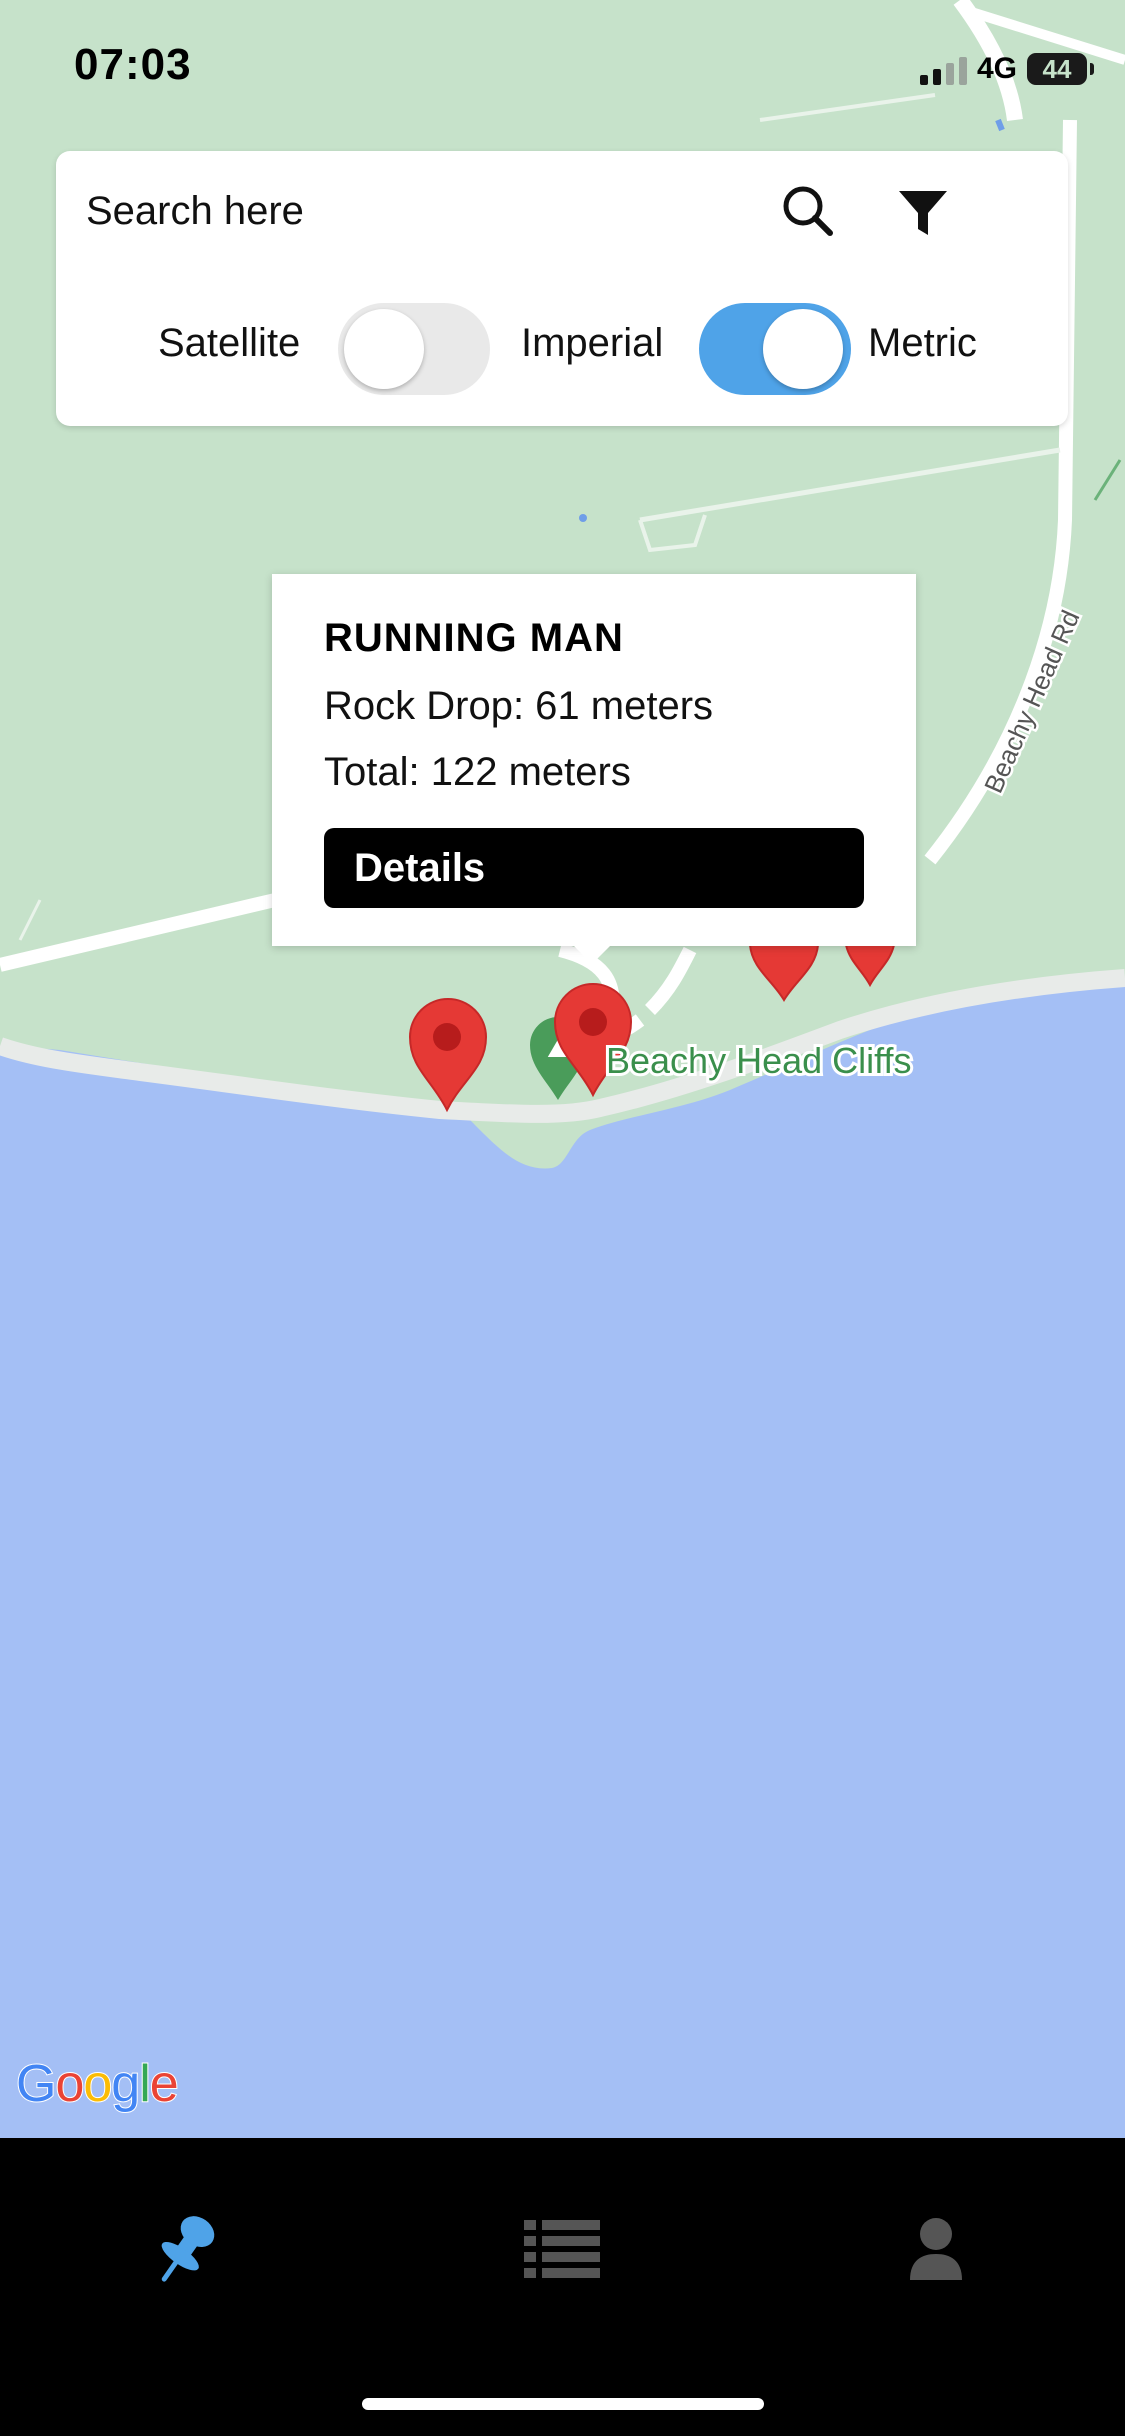 This screenshot has width=1125, height=2436. Describe the element at coordinates (125, 2084) in the screenshot. I see `logo-letter: g` at that location.